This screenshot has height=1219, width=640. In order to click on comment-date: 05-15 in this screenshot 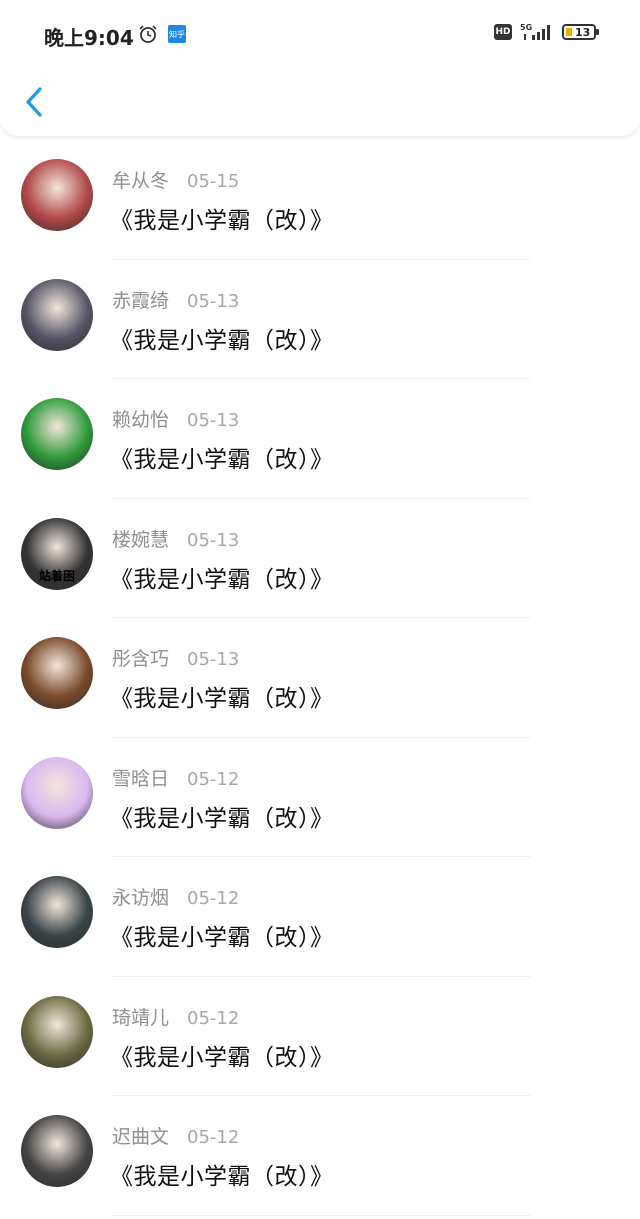, I will do `click(213, 181)`.